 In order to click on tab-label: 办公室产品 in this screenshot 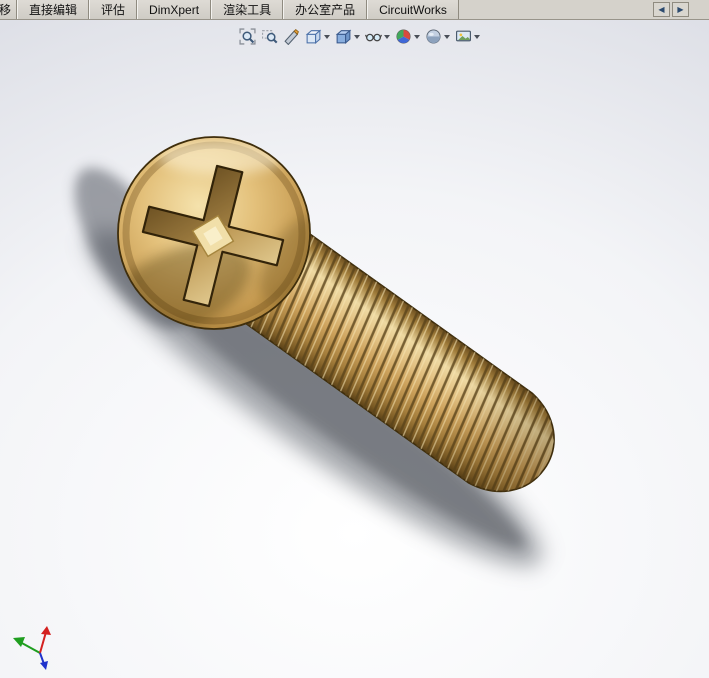, I will do `click(325, 10)`.